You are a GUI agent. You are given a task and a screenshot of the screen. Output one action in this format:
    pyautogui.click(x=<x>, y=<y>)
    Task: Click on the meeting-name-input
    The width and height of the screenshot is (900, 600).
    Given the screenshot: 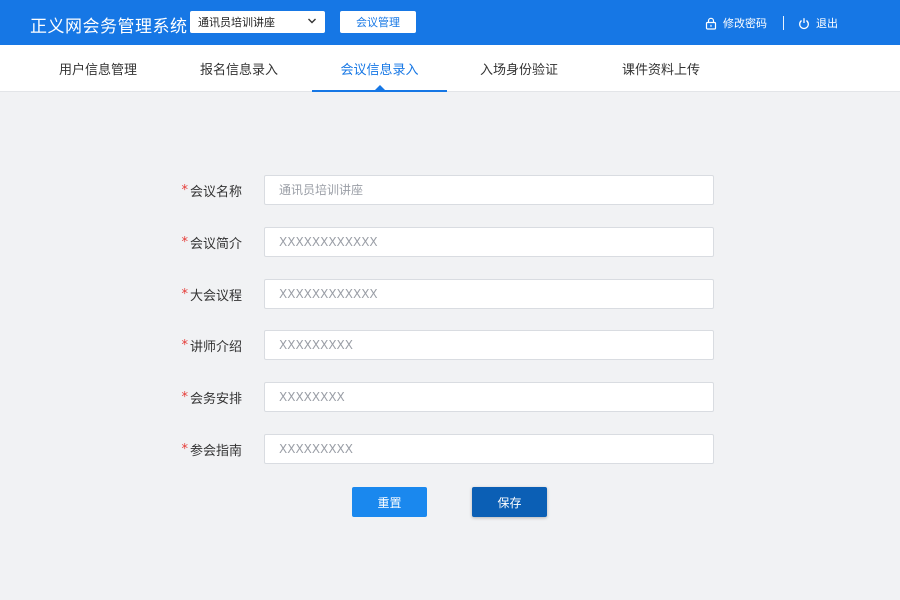 What is the action you would take?
    pyautogui.click(x=489, y=190)
    